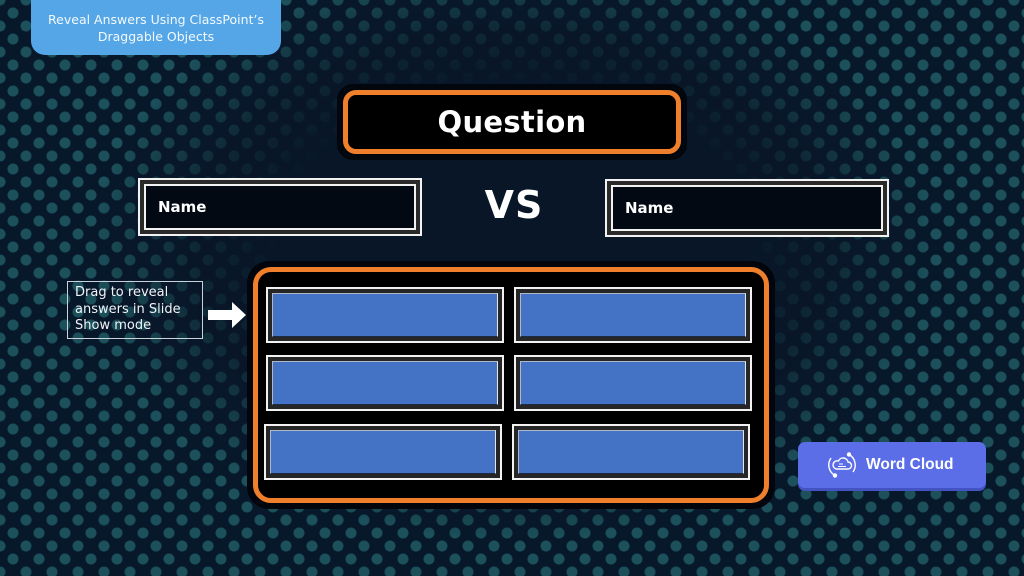 The image size is (1024, 576). Describe the element at coordinates (910, 464) in the screenshot. I see `word-cloud-label: Word Cloud` at that location.